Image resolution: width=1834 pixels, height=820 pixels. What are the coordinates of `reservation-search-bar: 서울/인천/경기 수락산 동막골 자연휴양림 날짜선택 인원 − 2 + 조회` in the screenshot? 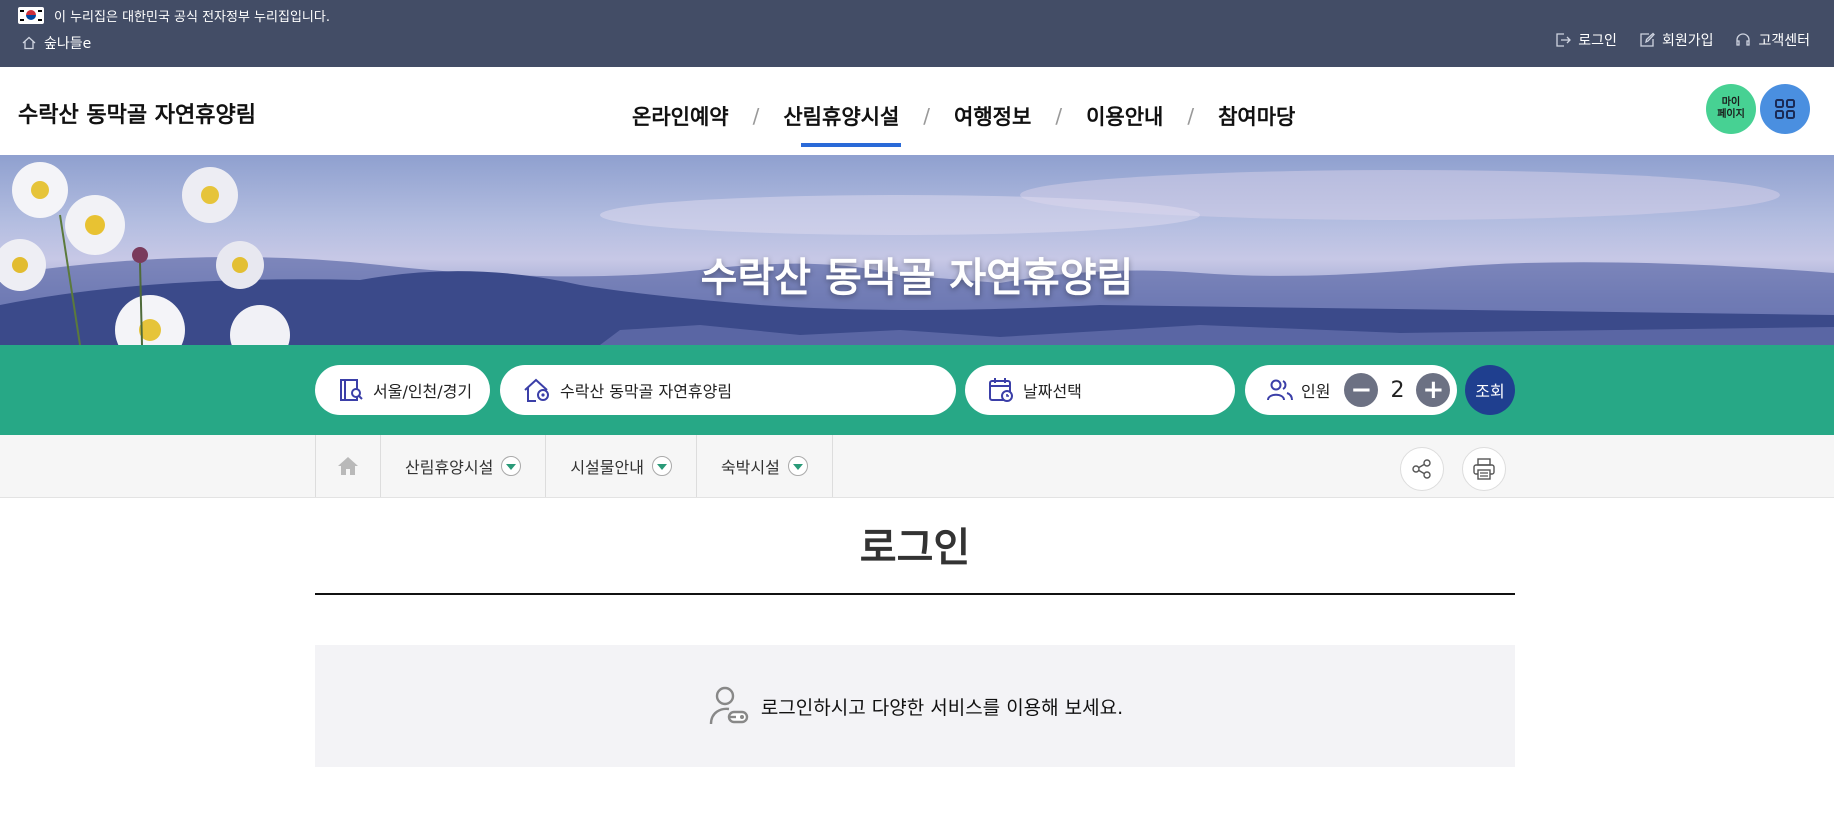 It's located at (917, 390).